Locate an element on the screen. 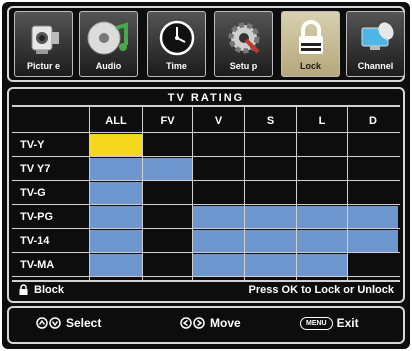  tab-setup: Setu p is located at coordinates (243, 44).